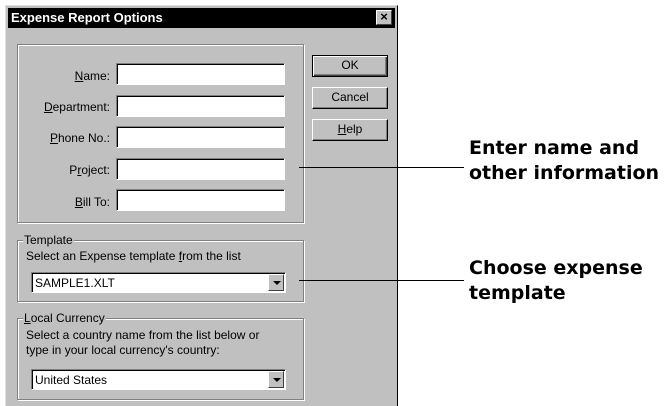  What do you see at coordinates (87, 17) in the screenshot?
I see `window-title: Expense Report Options` at bounding box center [87, 17].